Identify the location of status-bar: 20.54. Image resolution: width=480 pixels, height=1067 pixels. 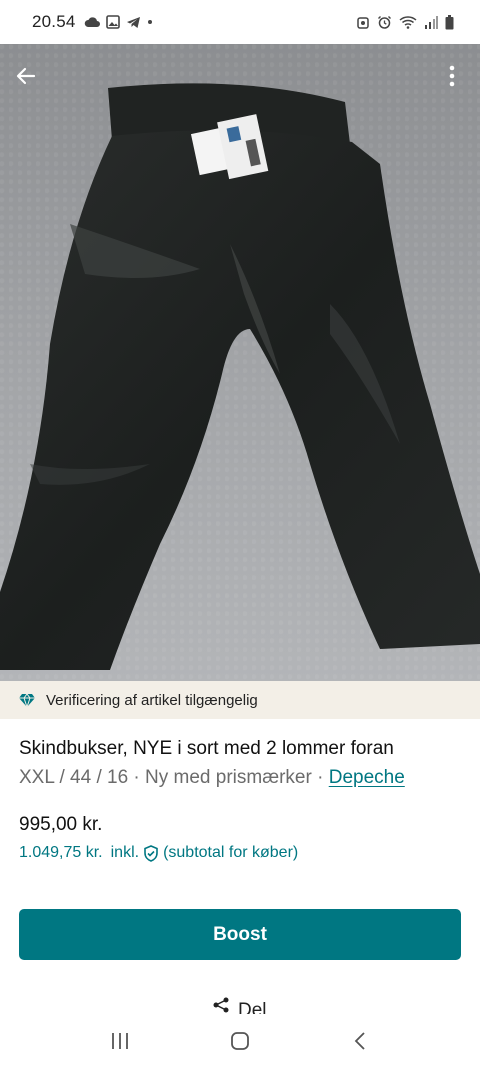
(240, 22).